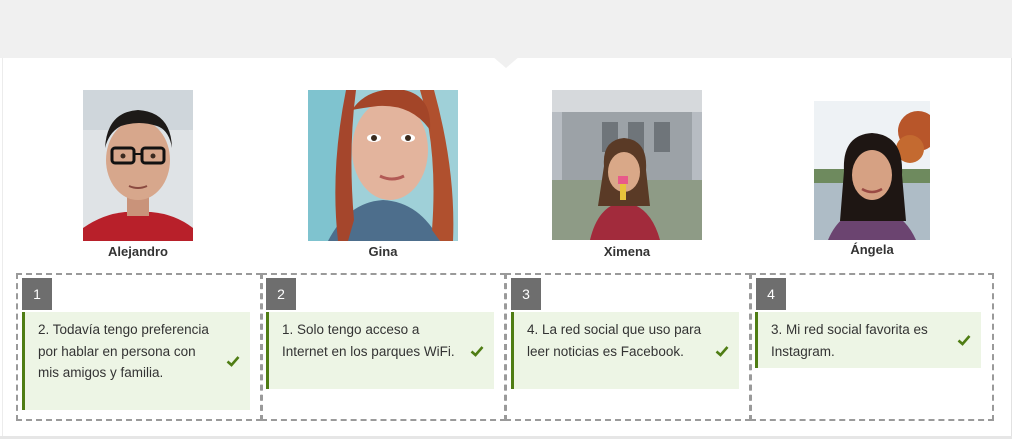 Image resolution: width=1024 pixels, height=439 pixels. Describe the element at coordinates (1011, 248) in the screenshot. I see `frame-border-right` at that location.